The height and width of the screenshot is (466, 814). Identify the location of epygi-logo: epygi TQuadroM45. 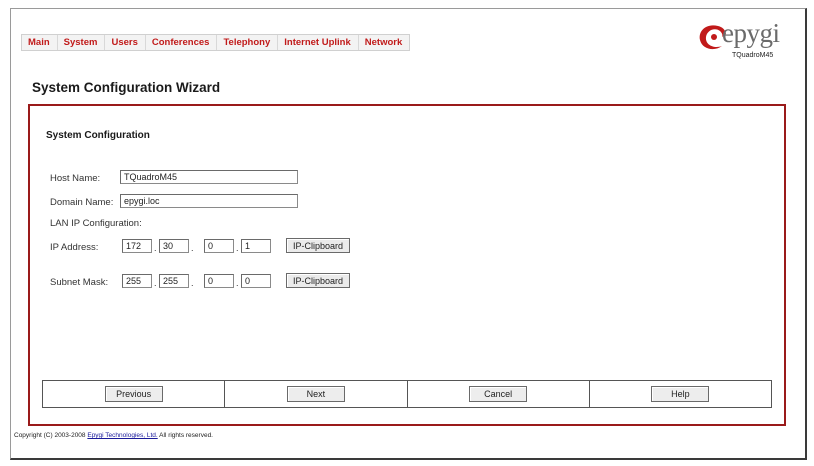
(749, 42).